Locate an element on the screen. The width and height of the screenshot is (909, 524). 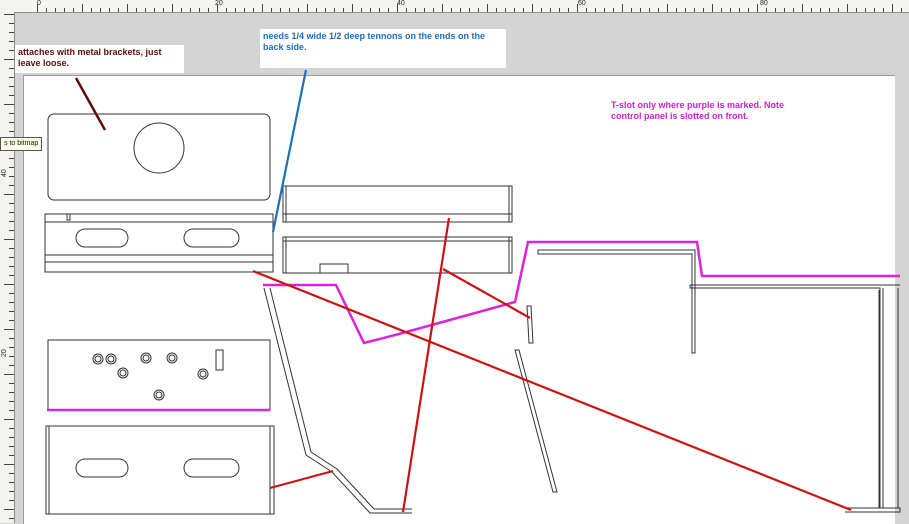
base-board is located at coordinates (873, 510).